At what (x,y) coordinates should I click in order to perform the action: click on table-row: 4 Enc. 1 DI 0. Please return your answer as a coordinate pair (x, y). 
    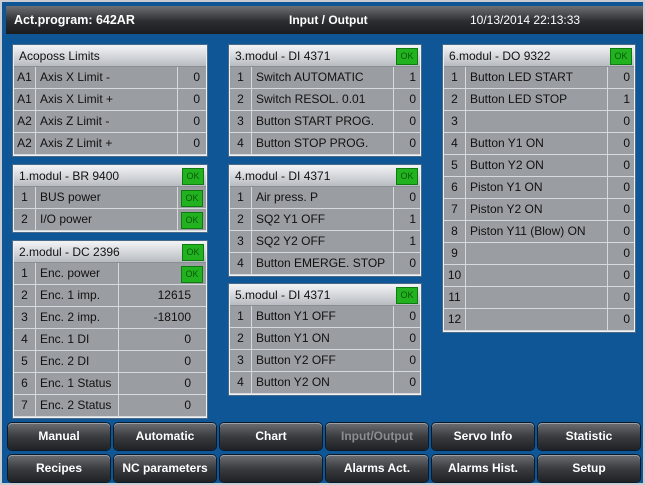
    Looking at the image, I should click on (110, 340).